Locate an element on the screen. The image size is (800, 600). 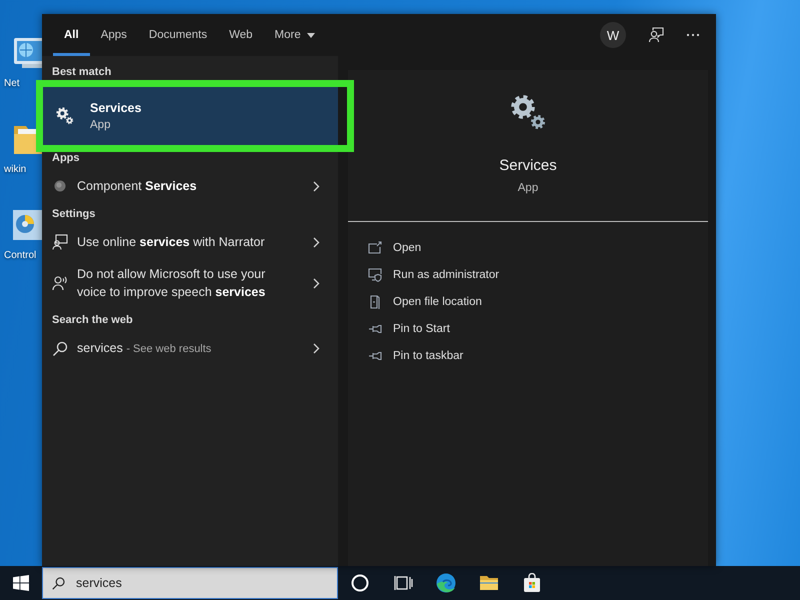
search-result: Do not allow Microsoft to use your voice to improve speech services is located at coordinates (190, 283).